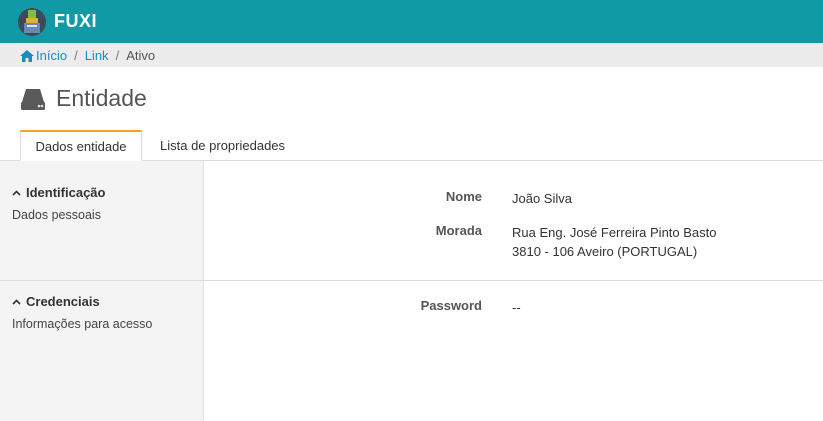 This screenshot has width=823, height=421. What do you see at coordinates (458, 230) in the screenshot?
I see `field-label: Morada` at bounding box center [458, 230].